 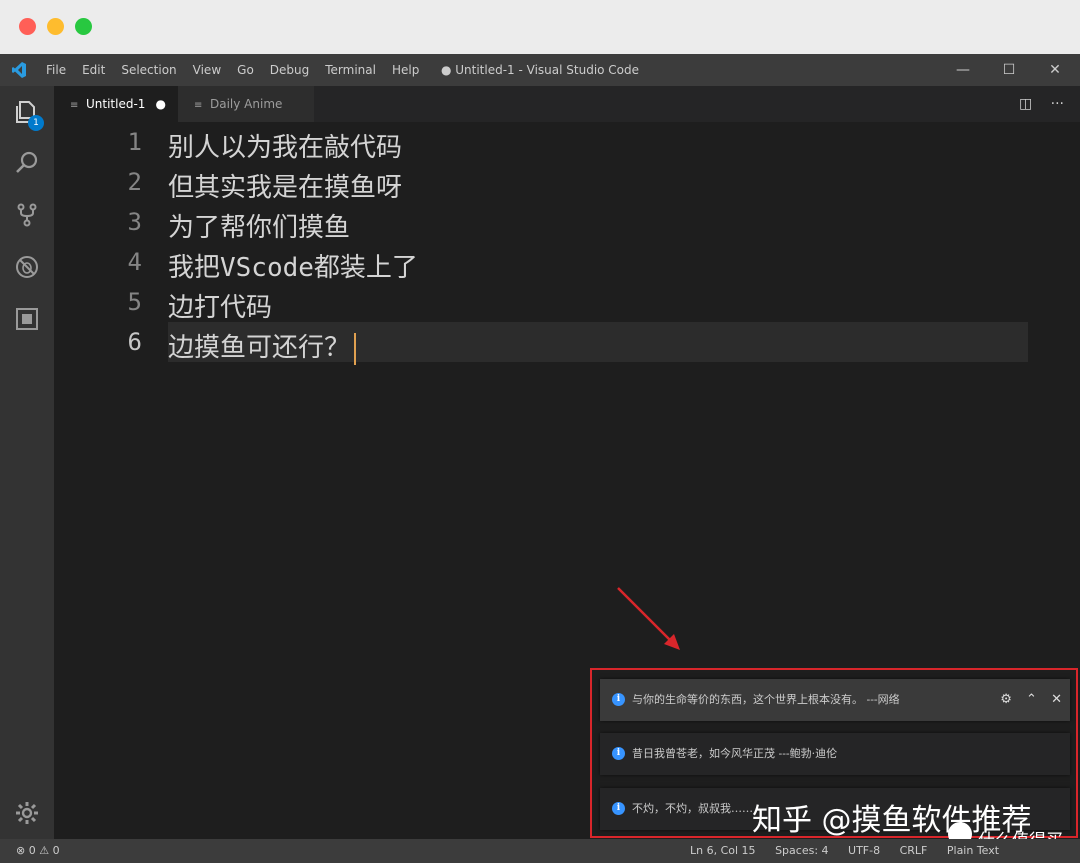 I want to click on zoom-window-button, so click(x=83, y=26).